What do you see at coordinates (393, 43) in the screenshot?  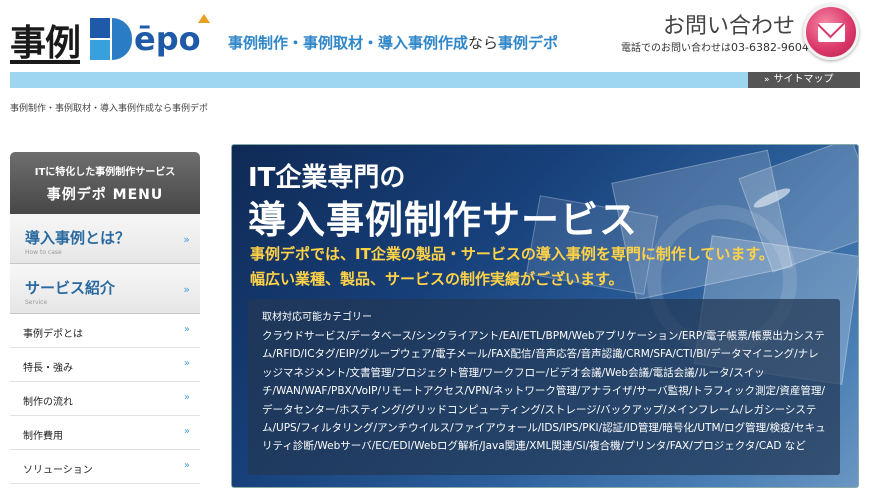 I see `site-tagline: 事例制作・事例取材・導入事例作成なら事例デポ` at bounding box center [393, 43].